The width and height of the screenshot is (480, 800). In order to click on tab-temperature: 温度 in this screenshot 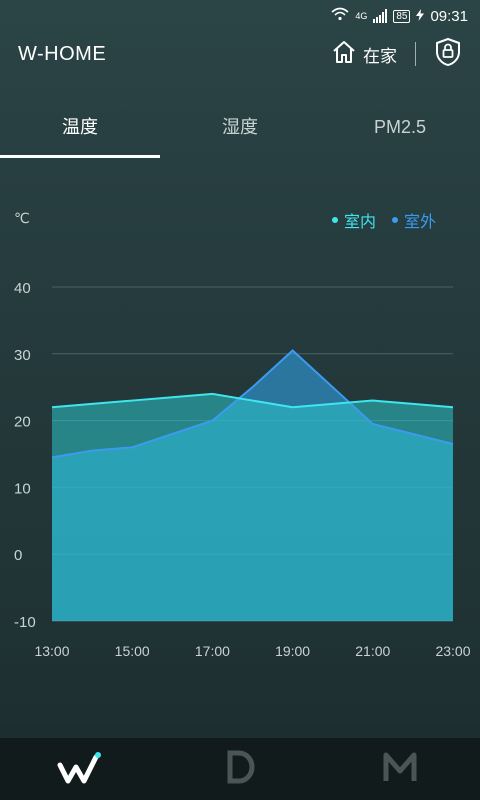, I will do `click(80, 129)`.